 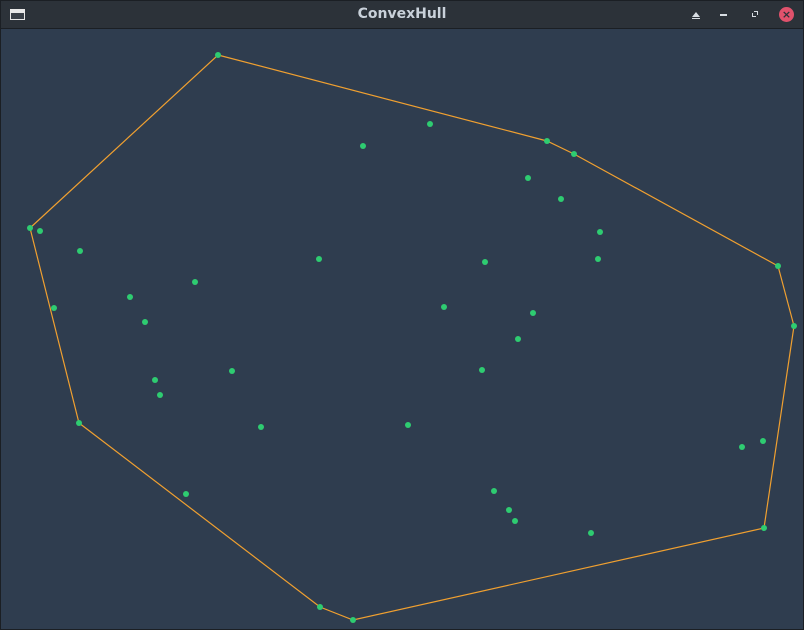 I want to click on window-title: ConvexHull, so click(x=402, y=14).